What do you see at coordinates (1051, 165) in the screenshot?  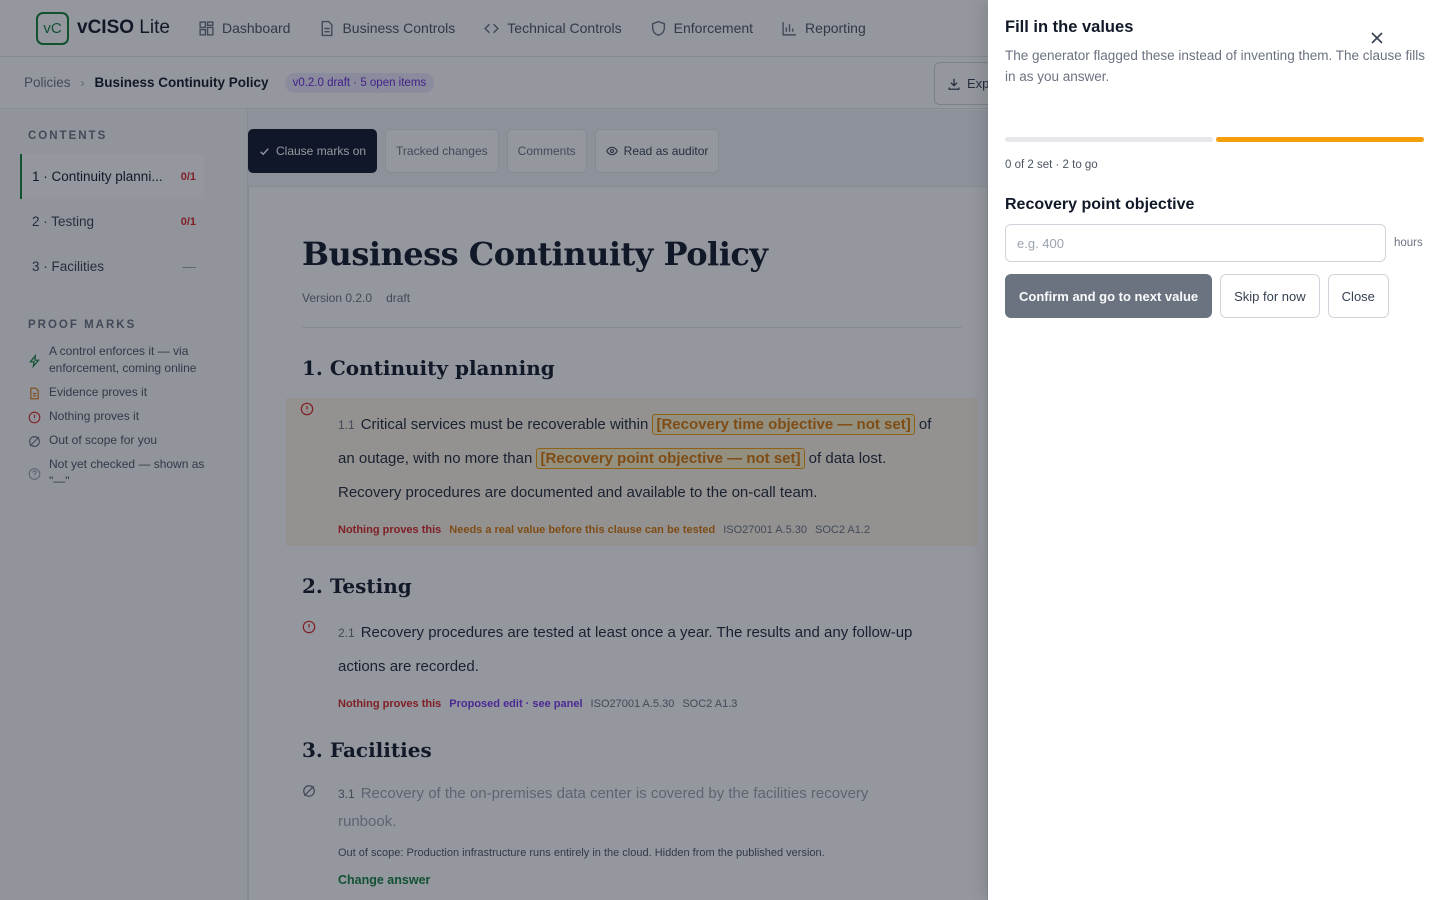 I see `progress-text: 0 of 2 set · 2 to go` at bounding box center [1051, 165].